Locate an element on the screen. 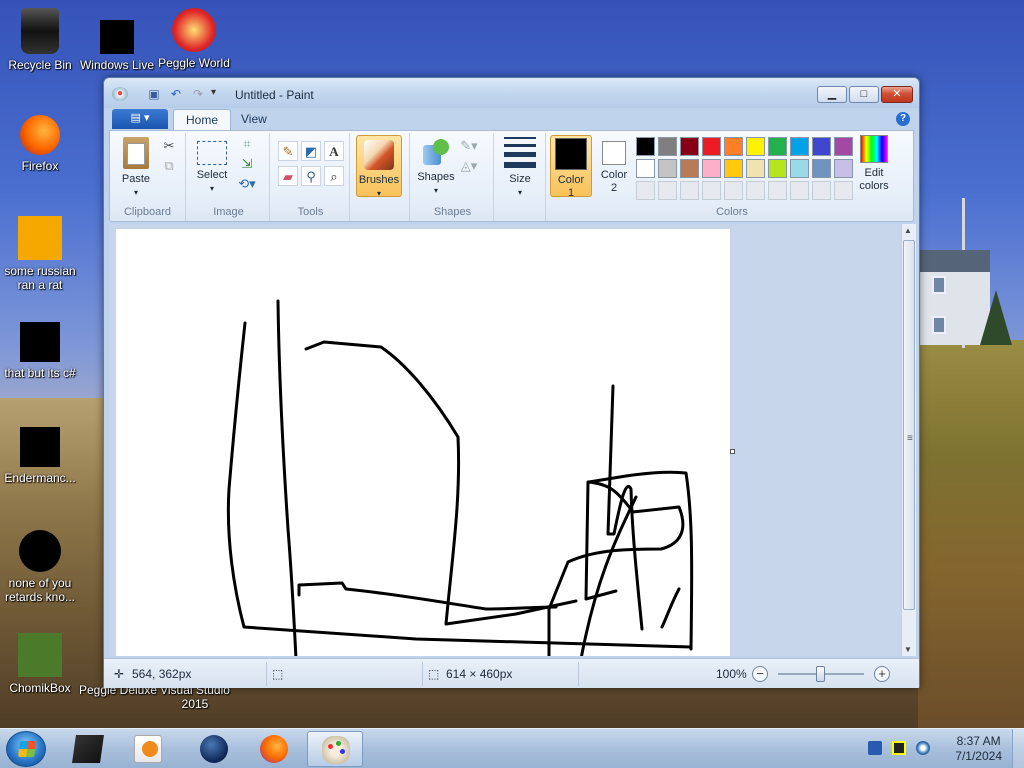 The image size is (1024, 768). file-menu-button: ▤ ▾ is located at coordinates (140, 119).